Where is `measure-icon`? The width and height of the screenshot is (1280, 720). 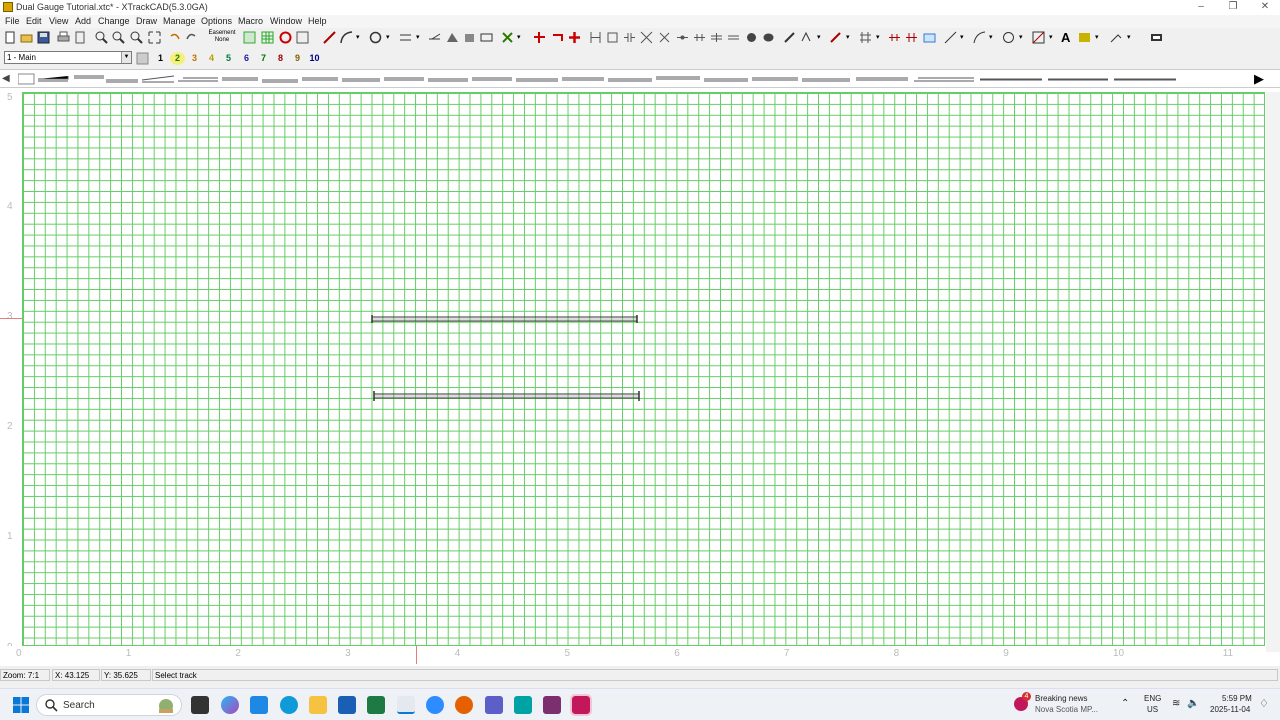
measure-icon is located at coordinates (1116, 37).